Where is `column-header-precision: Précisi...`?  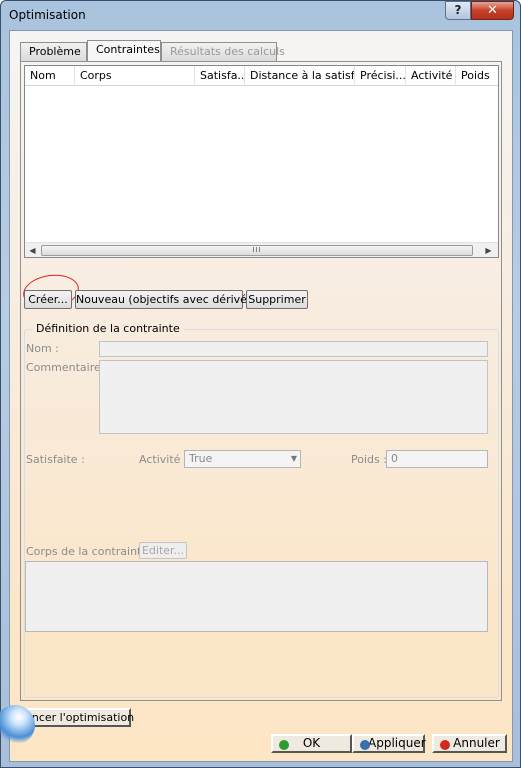
column-header-precision: Précisi... is located at coordinates (380, 76).